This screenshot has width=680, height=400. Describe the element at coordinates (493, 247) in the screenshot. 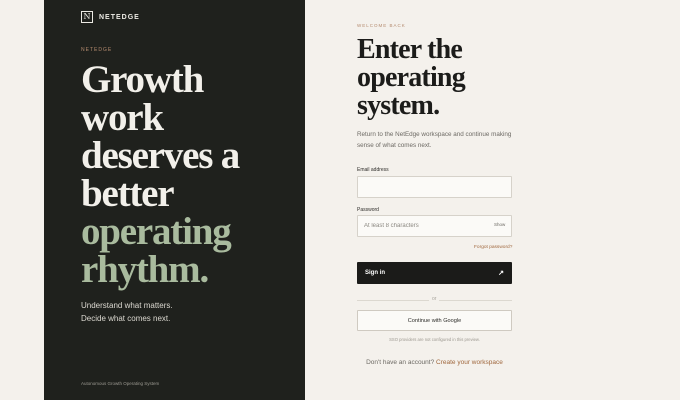

I see `forgot-password-link: Forgot password?` at that location.